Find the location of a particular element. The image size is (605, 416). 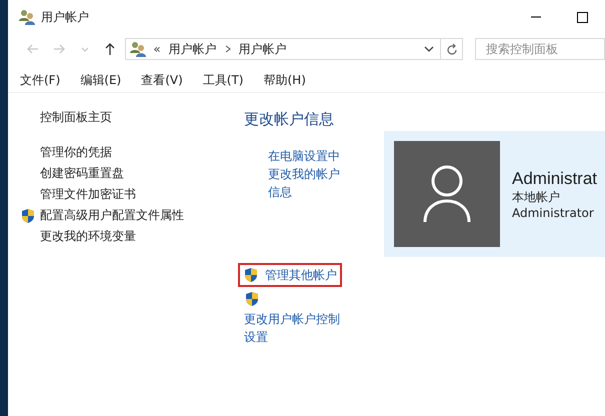

refresh-button is located at coordinates (452, 49).